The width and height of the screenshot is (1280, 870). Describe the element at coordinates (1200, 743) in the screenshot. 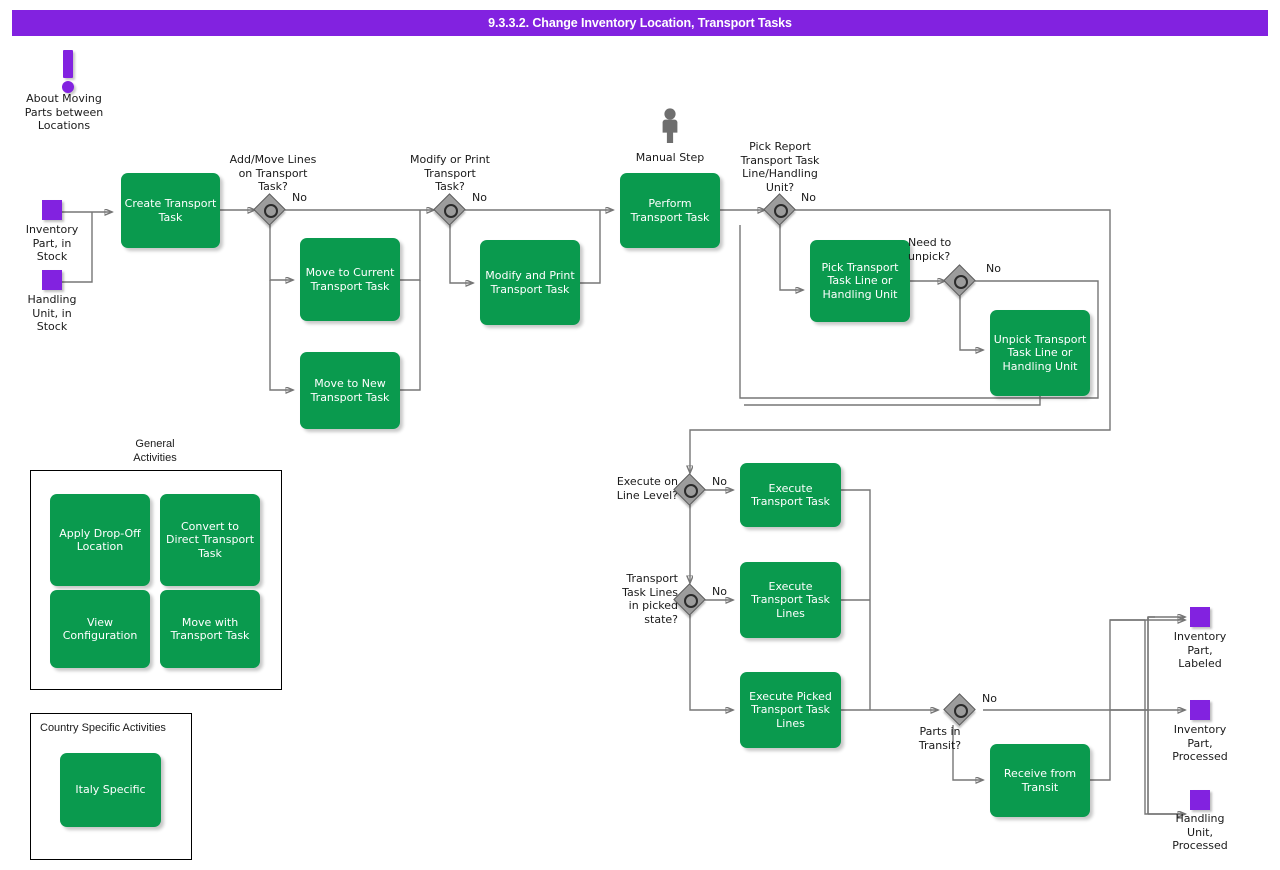

I see `output-label-inventory-part-processed: Inventory Part, Processed` at that location.